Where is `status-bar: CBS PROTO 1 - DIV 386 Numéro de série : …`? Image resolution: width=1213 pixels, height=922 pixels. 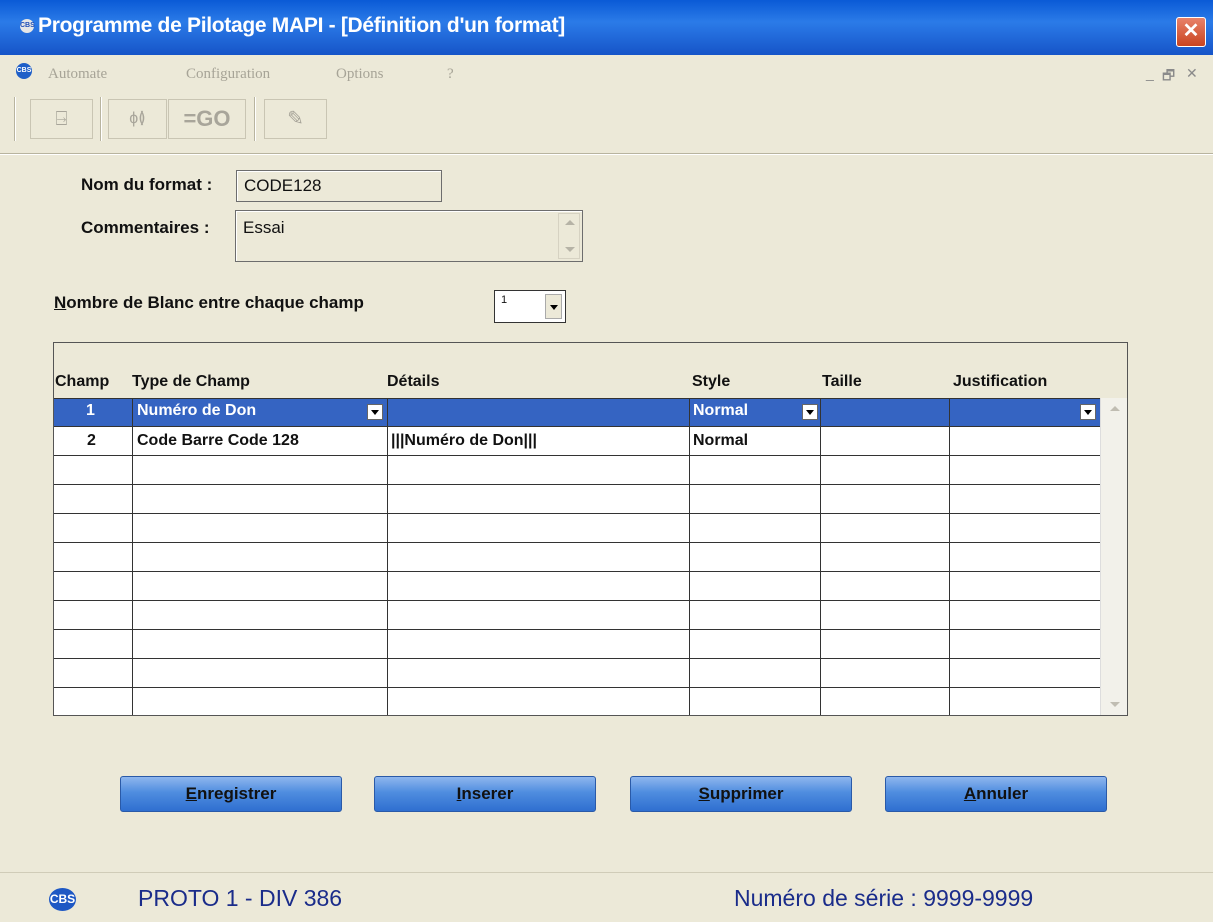 status-bar: CBS PROTO 1 - DIV 386 Numéro de série : … is located at coordinates (606, 897).